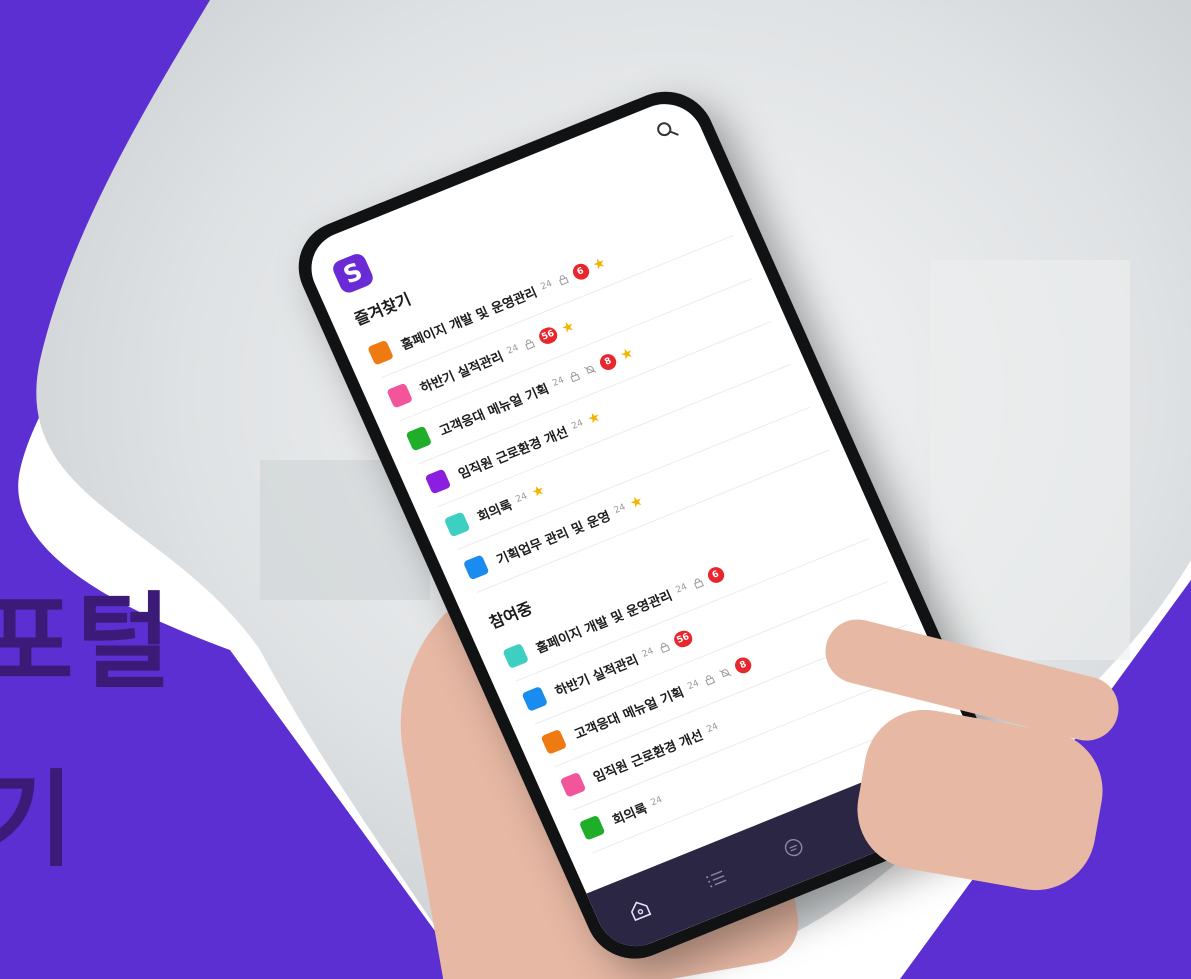 Image resolution: width=1191 pixels, height=979 pixels. What do you see at coordinates (667, 130) in the screenshot?
I see `search-icon` at bounding box center [667, 130].